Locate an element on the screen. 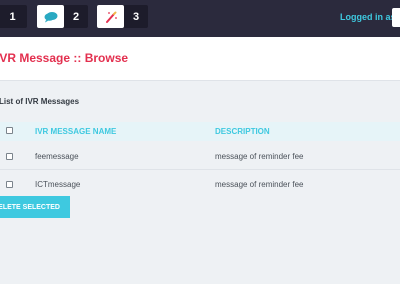 The width and height of the screenshot is (400, 284). messages-badge: 2 is located at coordinates (62, 16).